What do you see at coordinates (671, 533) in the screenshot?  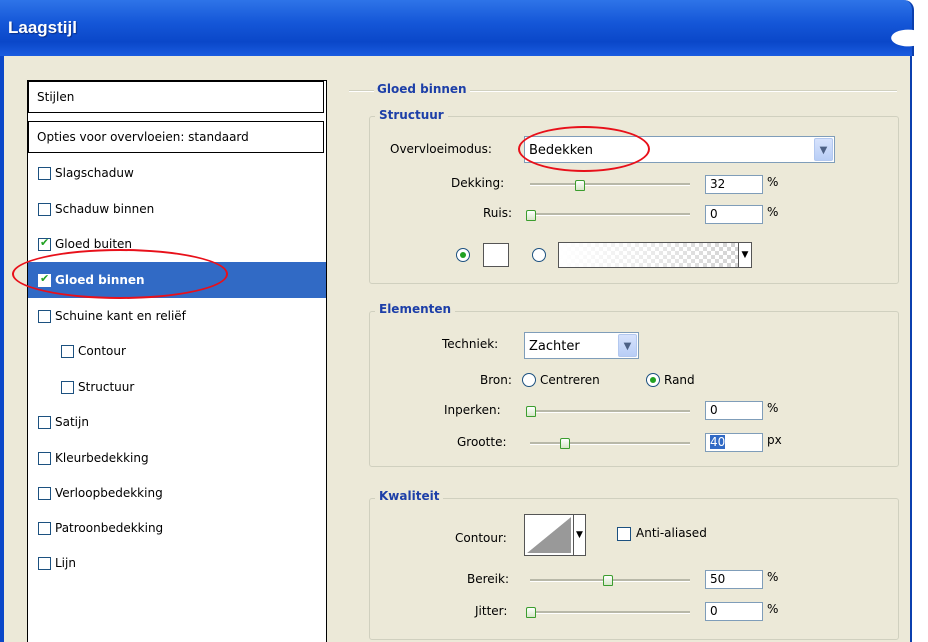 I see `anti-aliased-label: Anti-aliased` at bounding box center [671, 533].